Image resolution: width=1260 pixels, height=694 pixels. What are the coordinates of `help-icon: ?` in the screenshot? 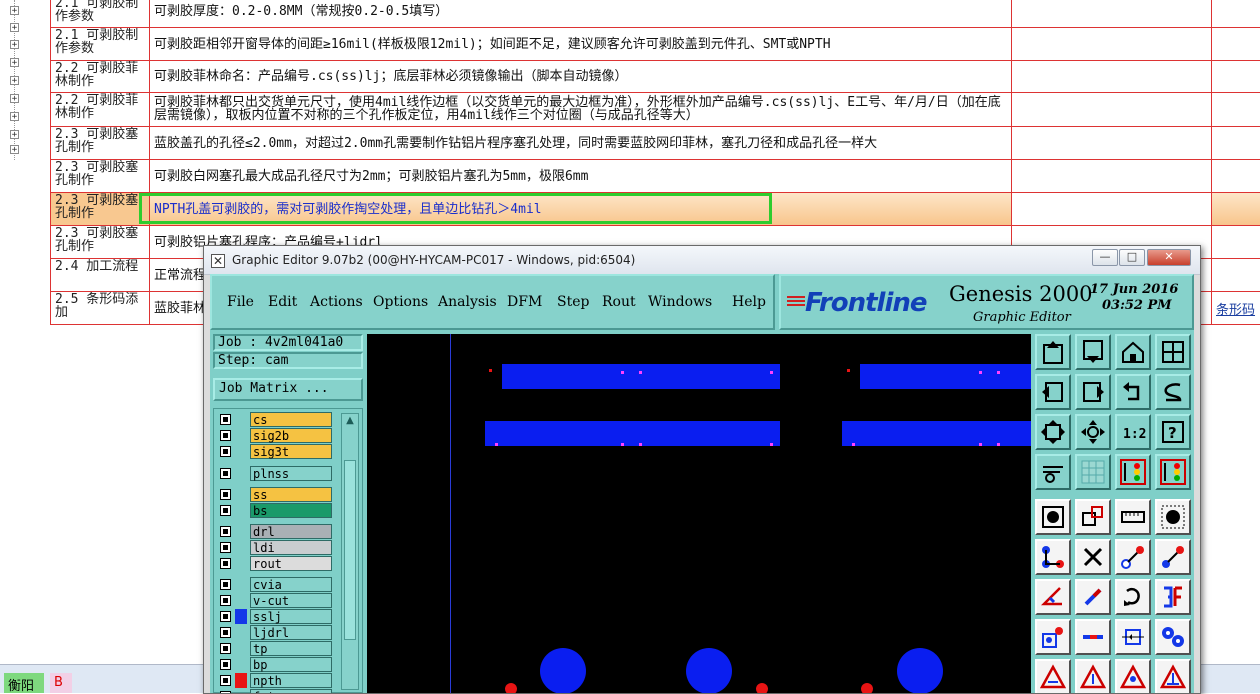 It's located at (1173, 432).